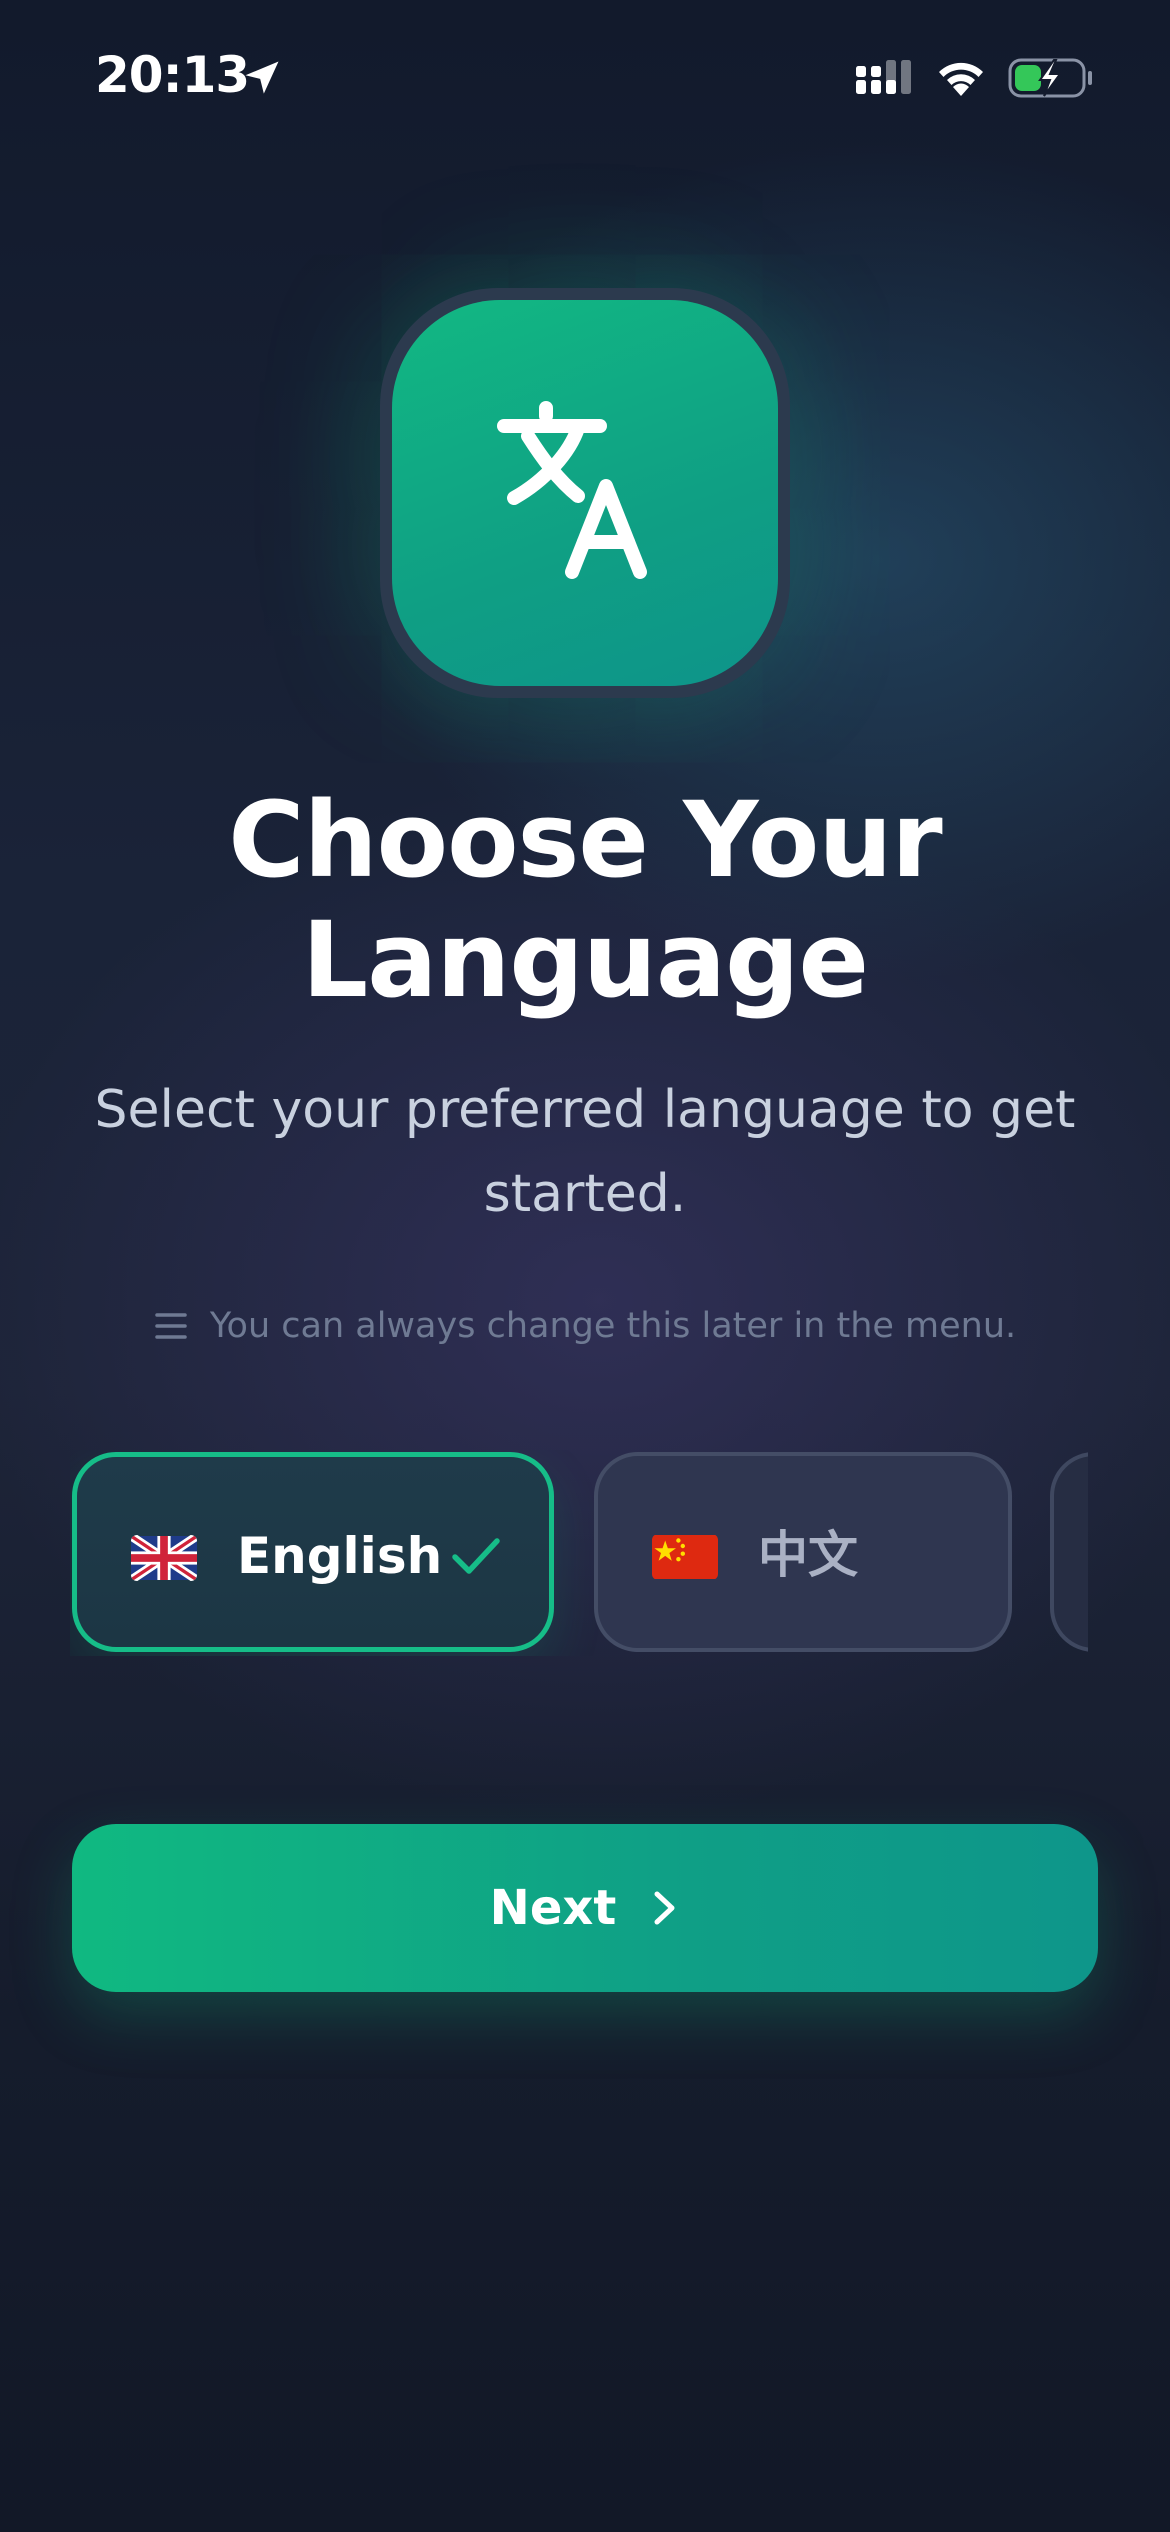 The height and width of the screenshot is (2532, 1170). What do you see at coordinates (553, 1908) in the screenshot?
I see `next-button-label: Next` at bounding box center [553, 1908].